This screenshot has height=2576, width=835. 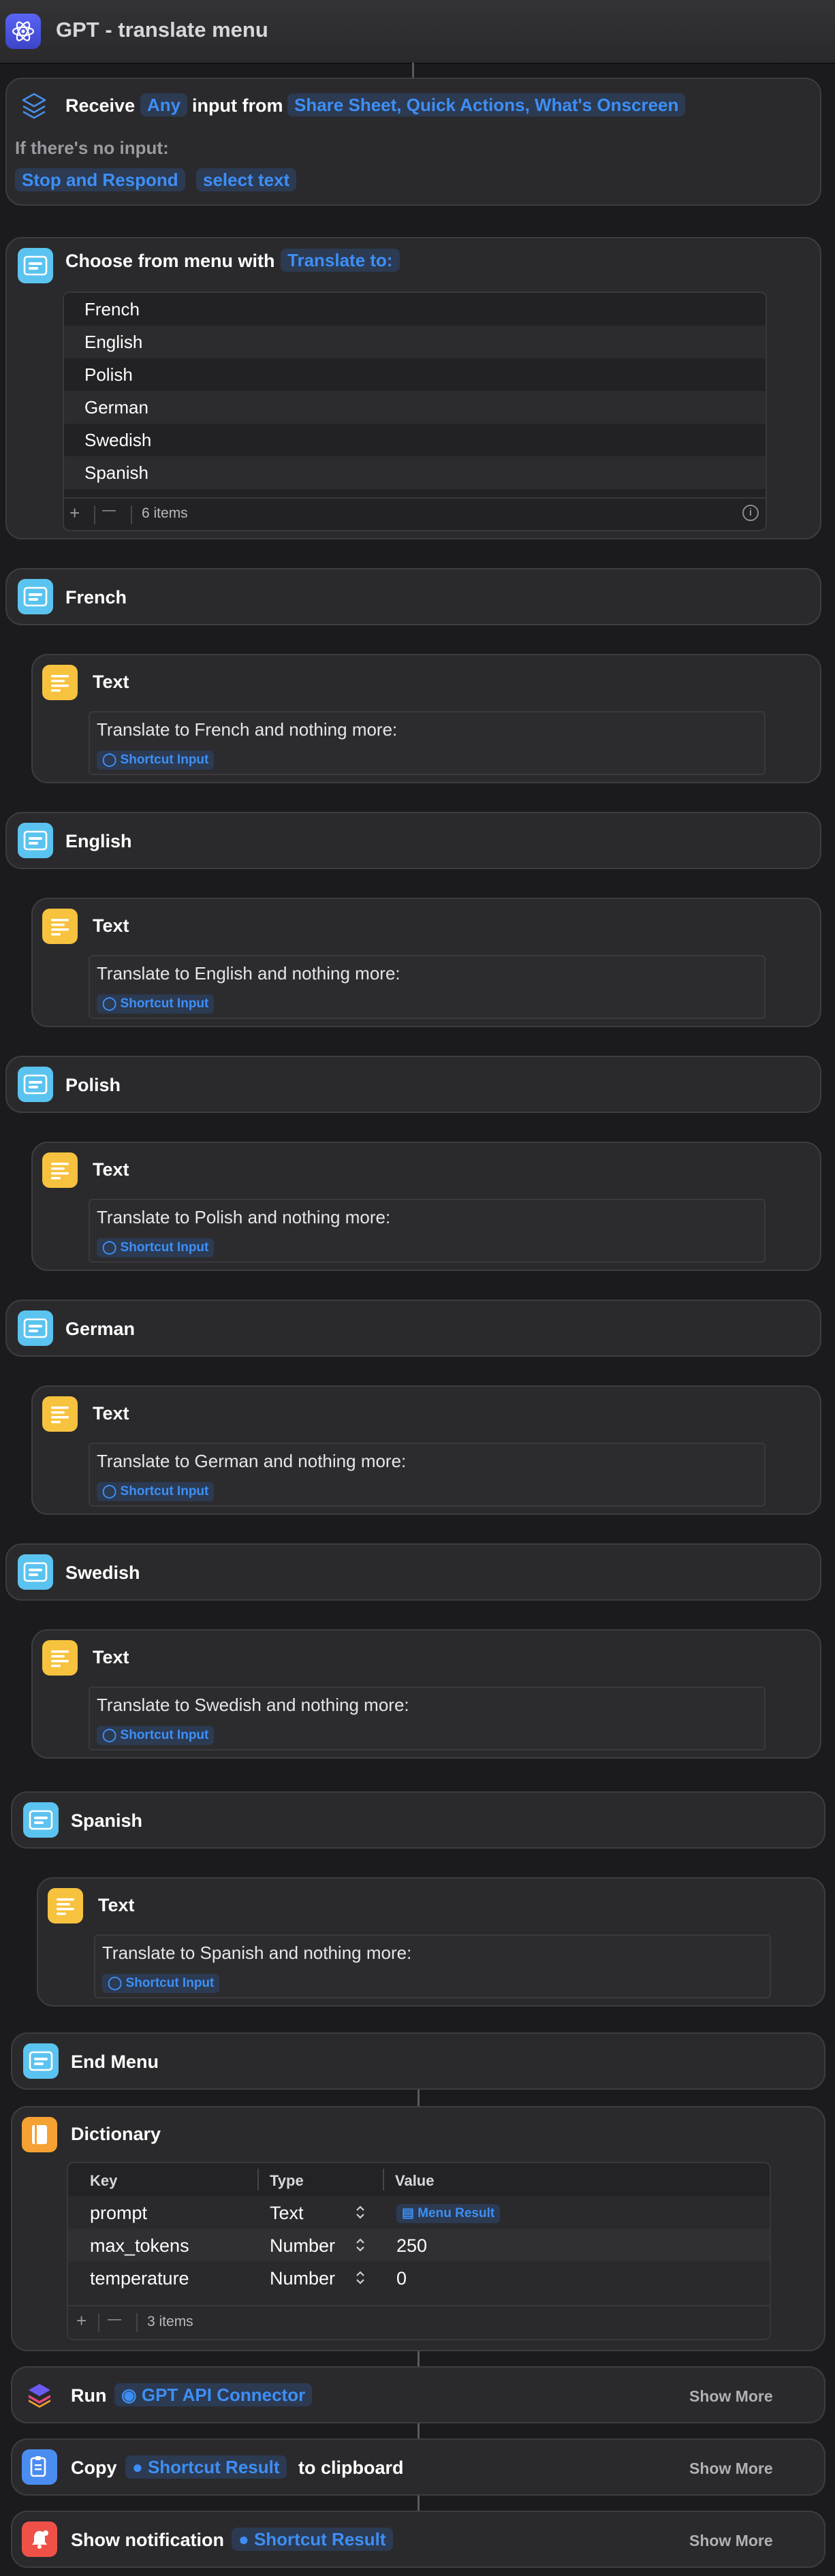 I want to click on table-footer-divider, so click(x=419, y=2305).